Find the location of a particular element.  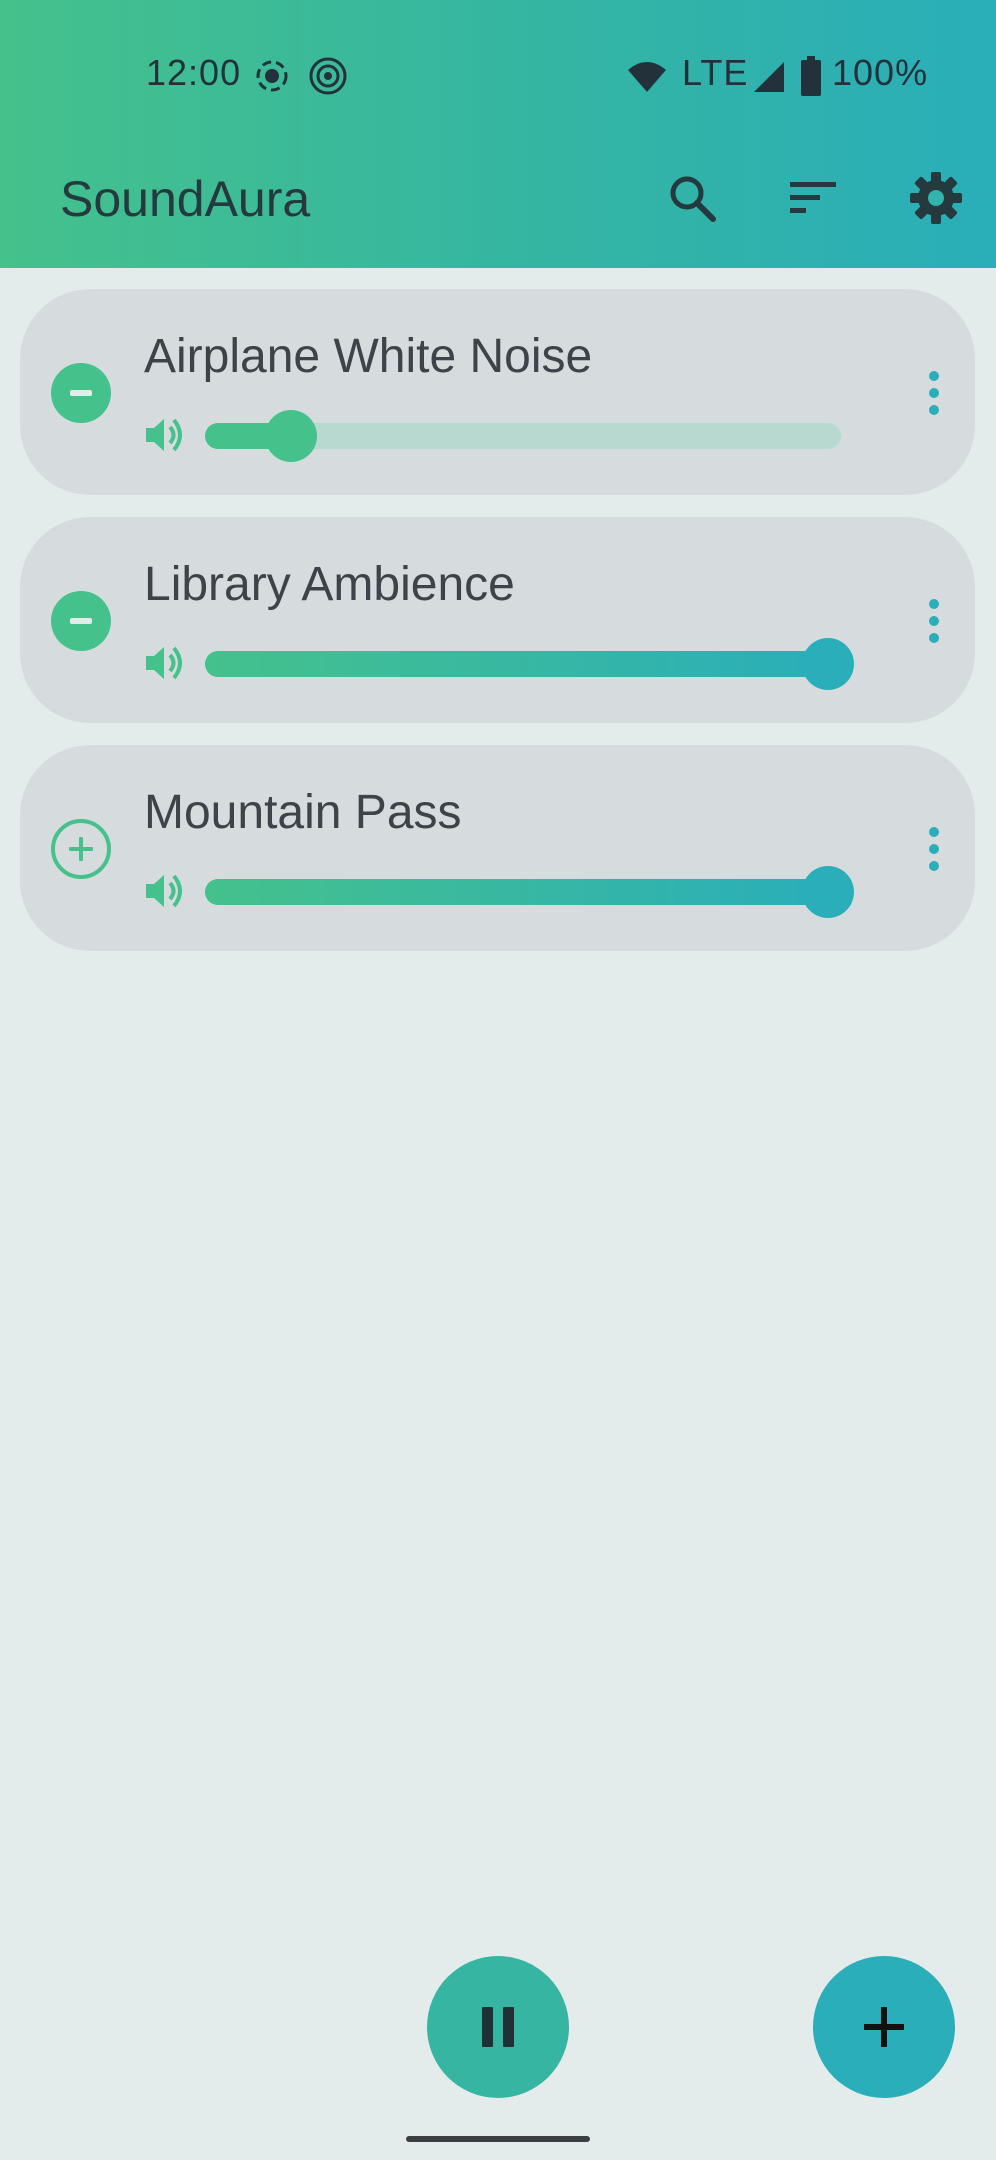

app-title: SoundAura is located at coordinates (185, 199).